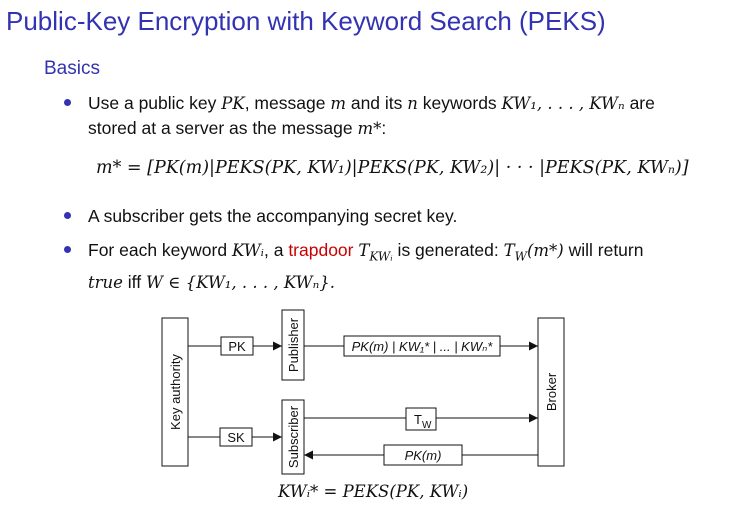  What do you see at coordinates (418, 419) in the screenshot?
I see `tw-t: T` at bounding box center [418, 419].